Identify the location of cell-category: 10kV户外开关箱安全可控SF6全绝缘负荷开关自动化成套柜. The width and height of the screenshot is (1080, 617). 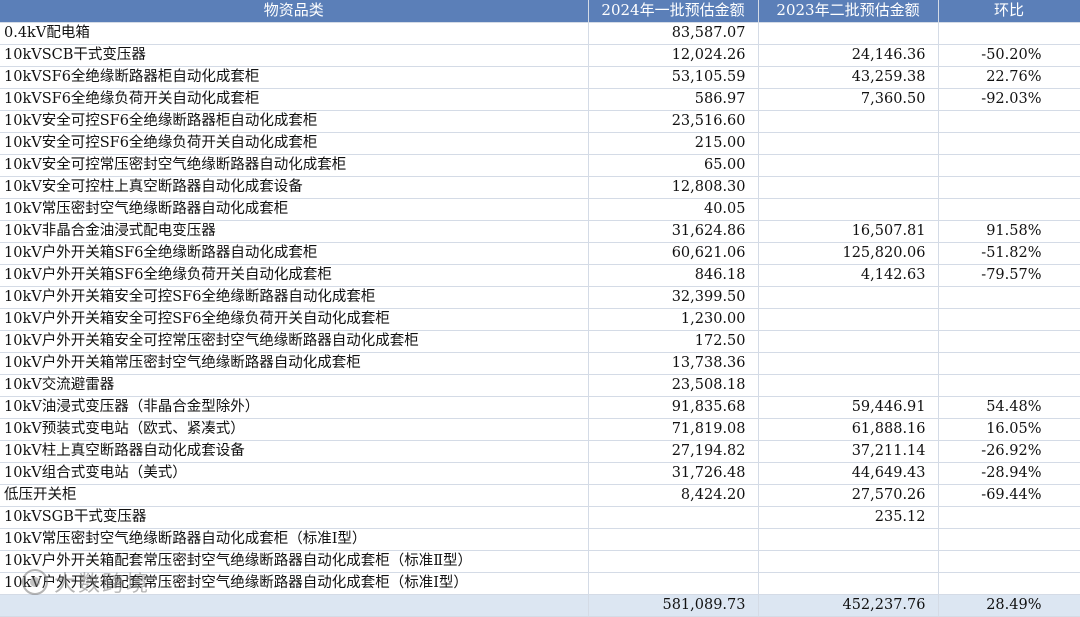
(294, 319).